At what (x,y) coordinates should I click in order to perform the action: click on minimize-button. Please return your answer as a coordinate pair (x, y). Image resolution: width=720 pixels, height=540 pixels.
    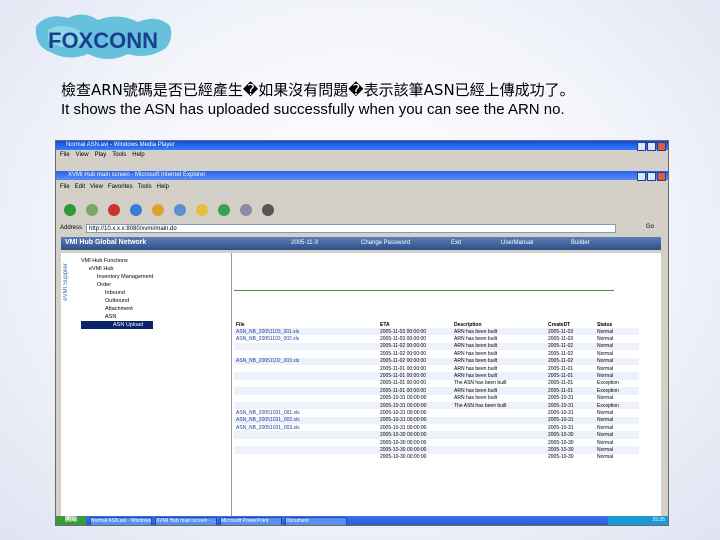
    Looking at the image, I should click on (641, 146).